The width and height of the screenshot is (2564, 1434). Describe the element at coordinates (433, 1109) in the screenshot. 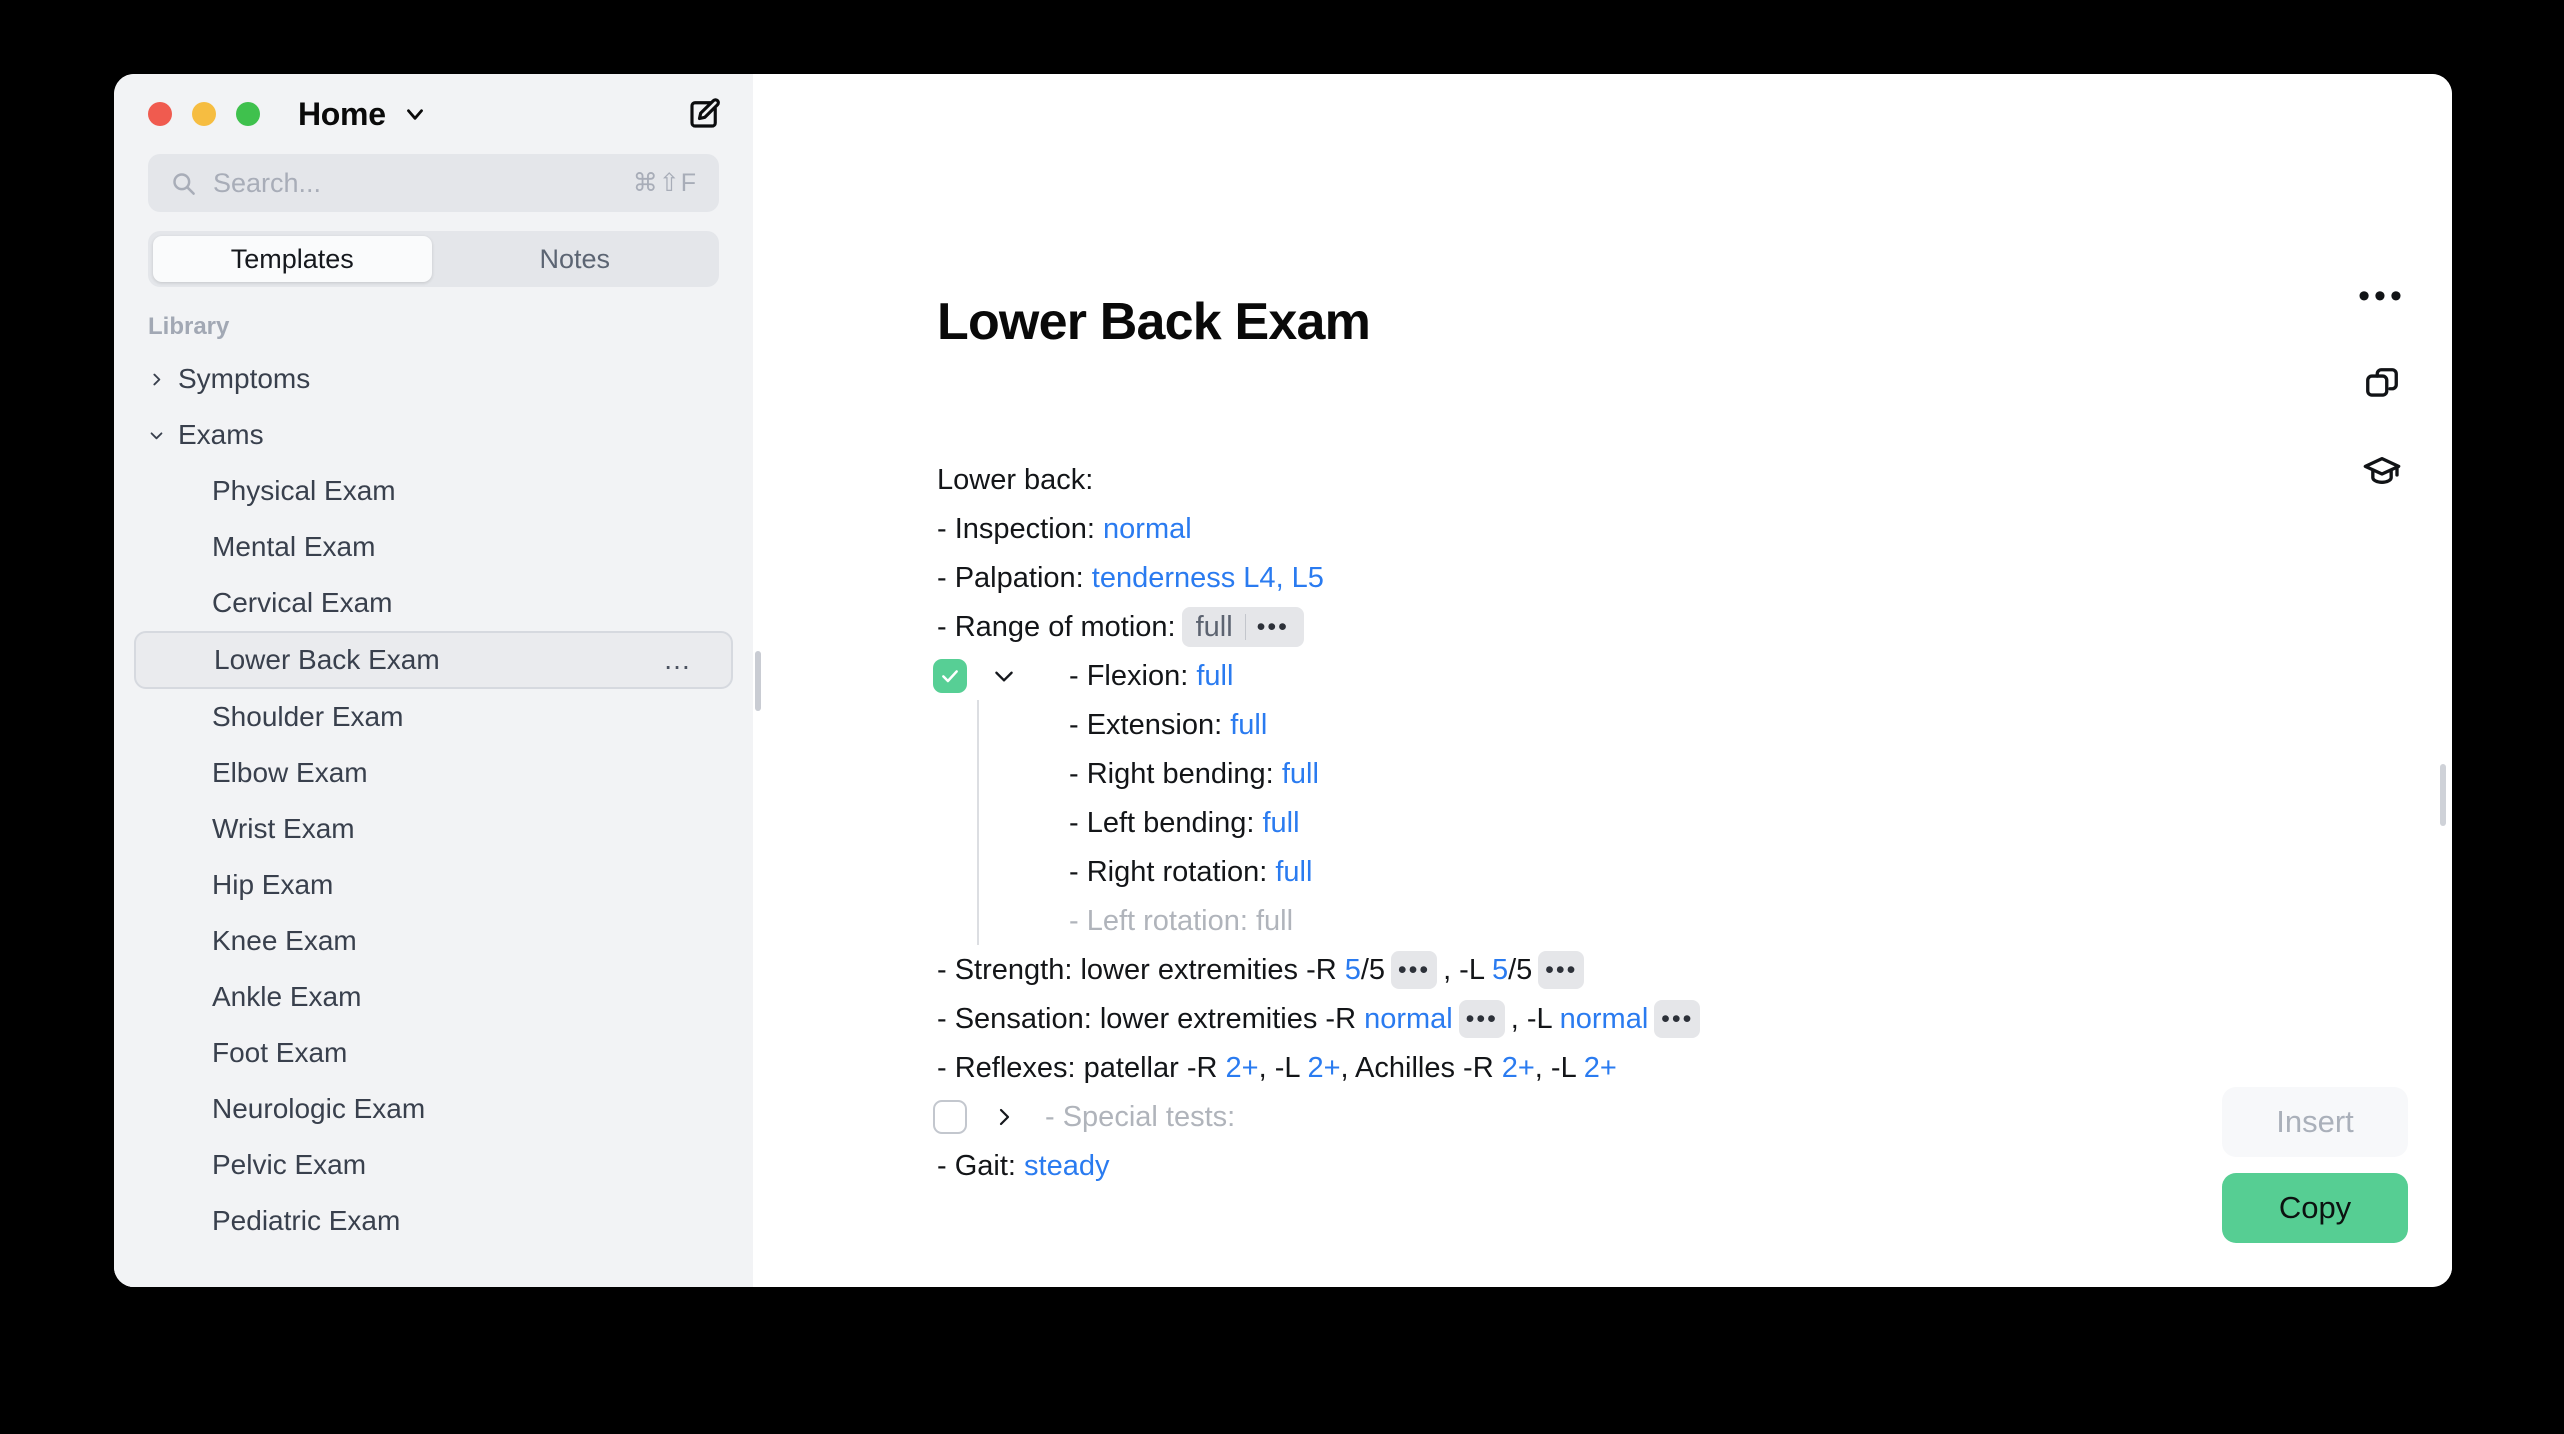

I see `sidebar-item-neurologic-exam: Neurologic Exam` at that location.